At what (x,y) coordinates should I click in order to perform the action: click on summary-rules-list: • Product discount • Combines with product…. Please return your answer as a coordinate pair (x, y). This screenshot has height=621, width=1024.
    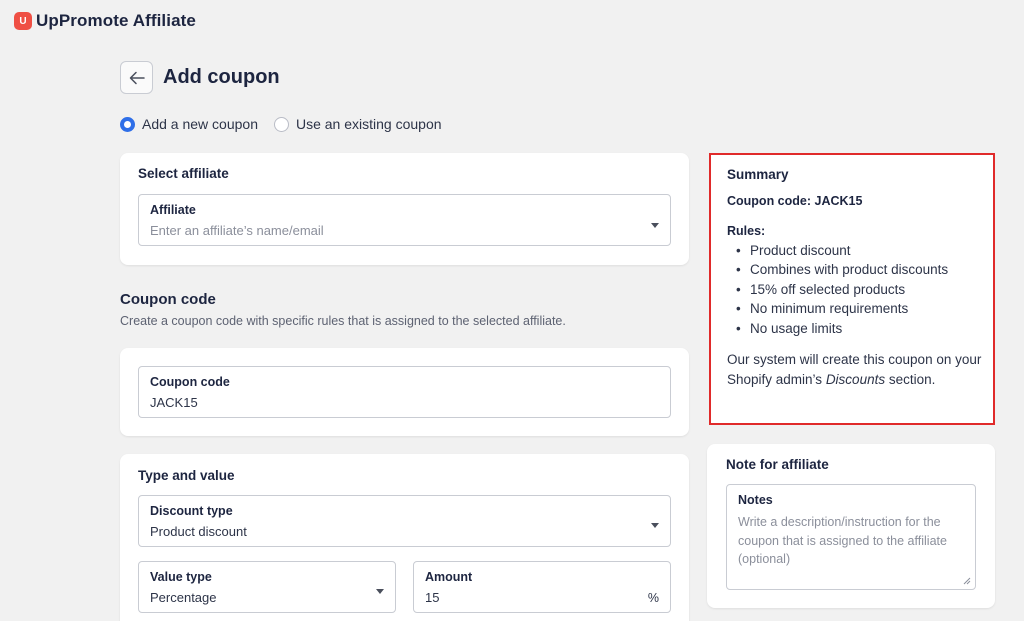
    Looking at the image, I should click on (837, 289).